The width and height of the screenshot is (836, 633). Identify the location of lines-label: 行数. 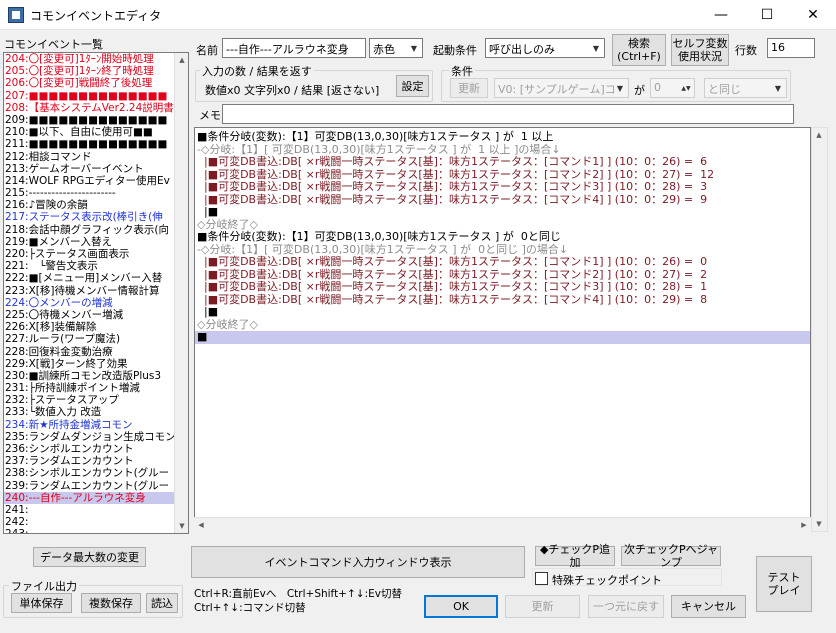
(746, 50).